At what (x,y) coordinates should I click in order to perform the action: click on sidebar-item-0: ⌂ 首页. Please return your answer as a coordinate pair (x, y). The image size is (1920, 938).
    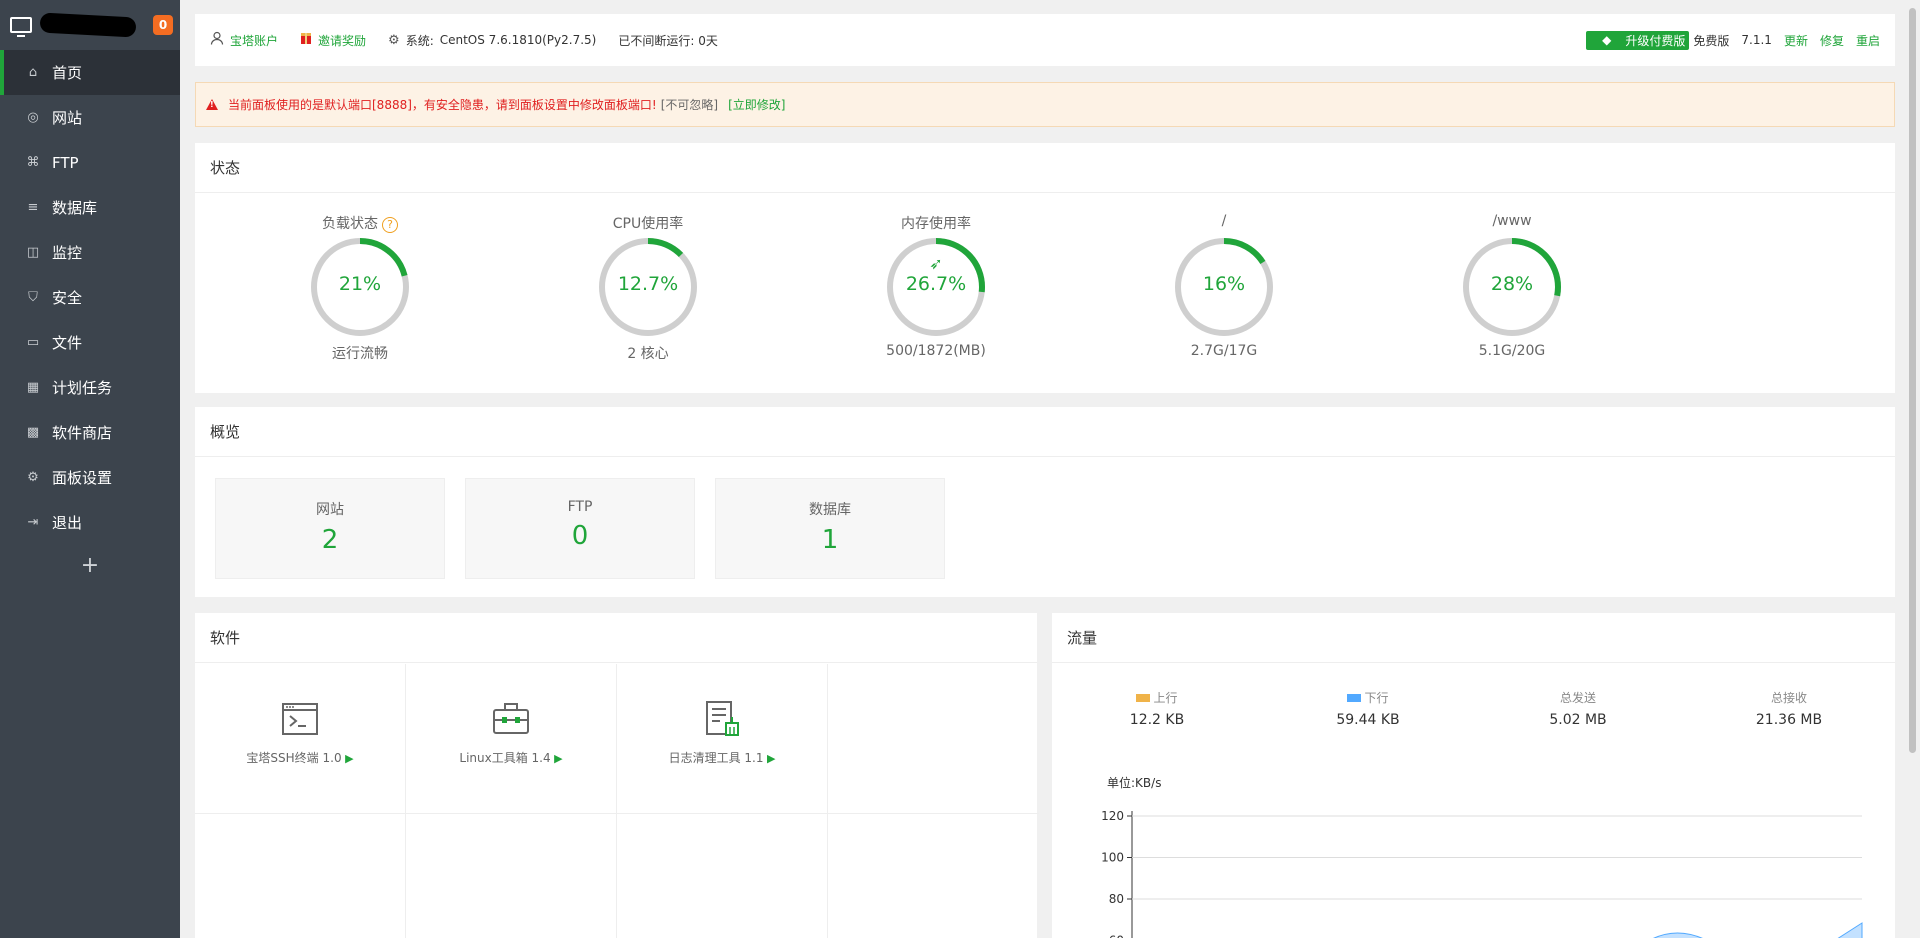
    Looking at the image, I should click on (90, 72).